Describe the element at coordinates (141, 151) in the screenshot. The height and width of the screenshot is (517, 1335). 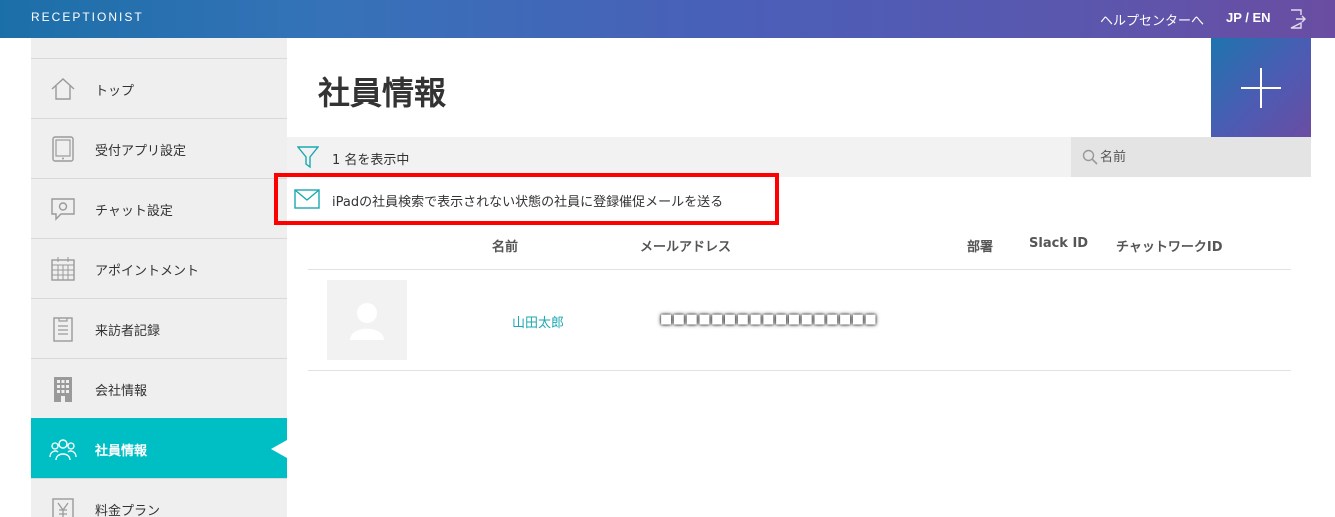
I see `sidebar-item-label: 受付アプリ設定` at that location.